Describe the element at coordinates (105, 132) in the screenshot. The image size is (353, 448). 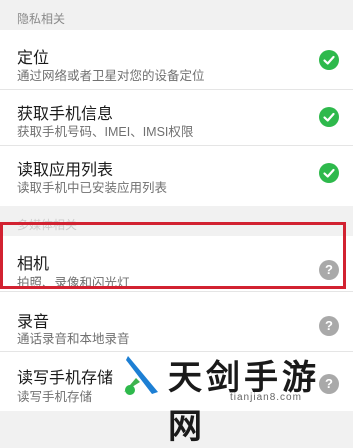
I see `permission-description: 获取手机号码、IMEI、IMSI权限` at that location.